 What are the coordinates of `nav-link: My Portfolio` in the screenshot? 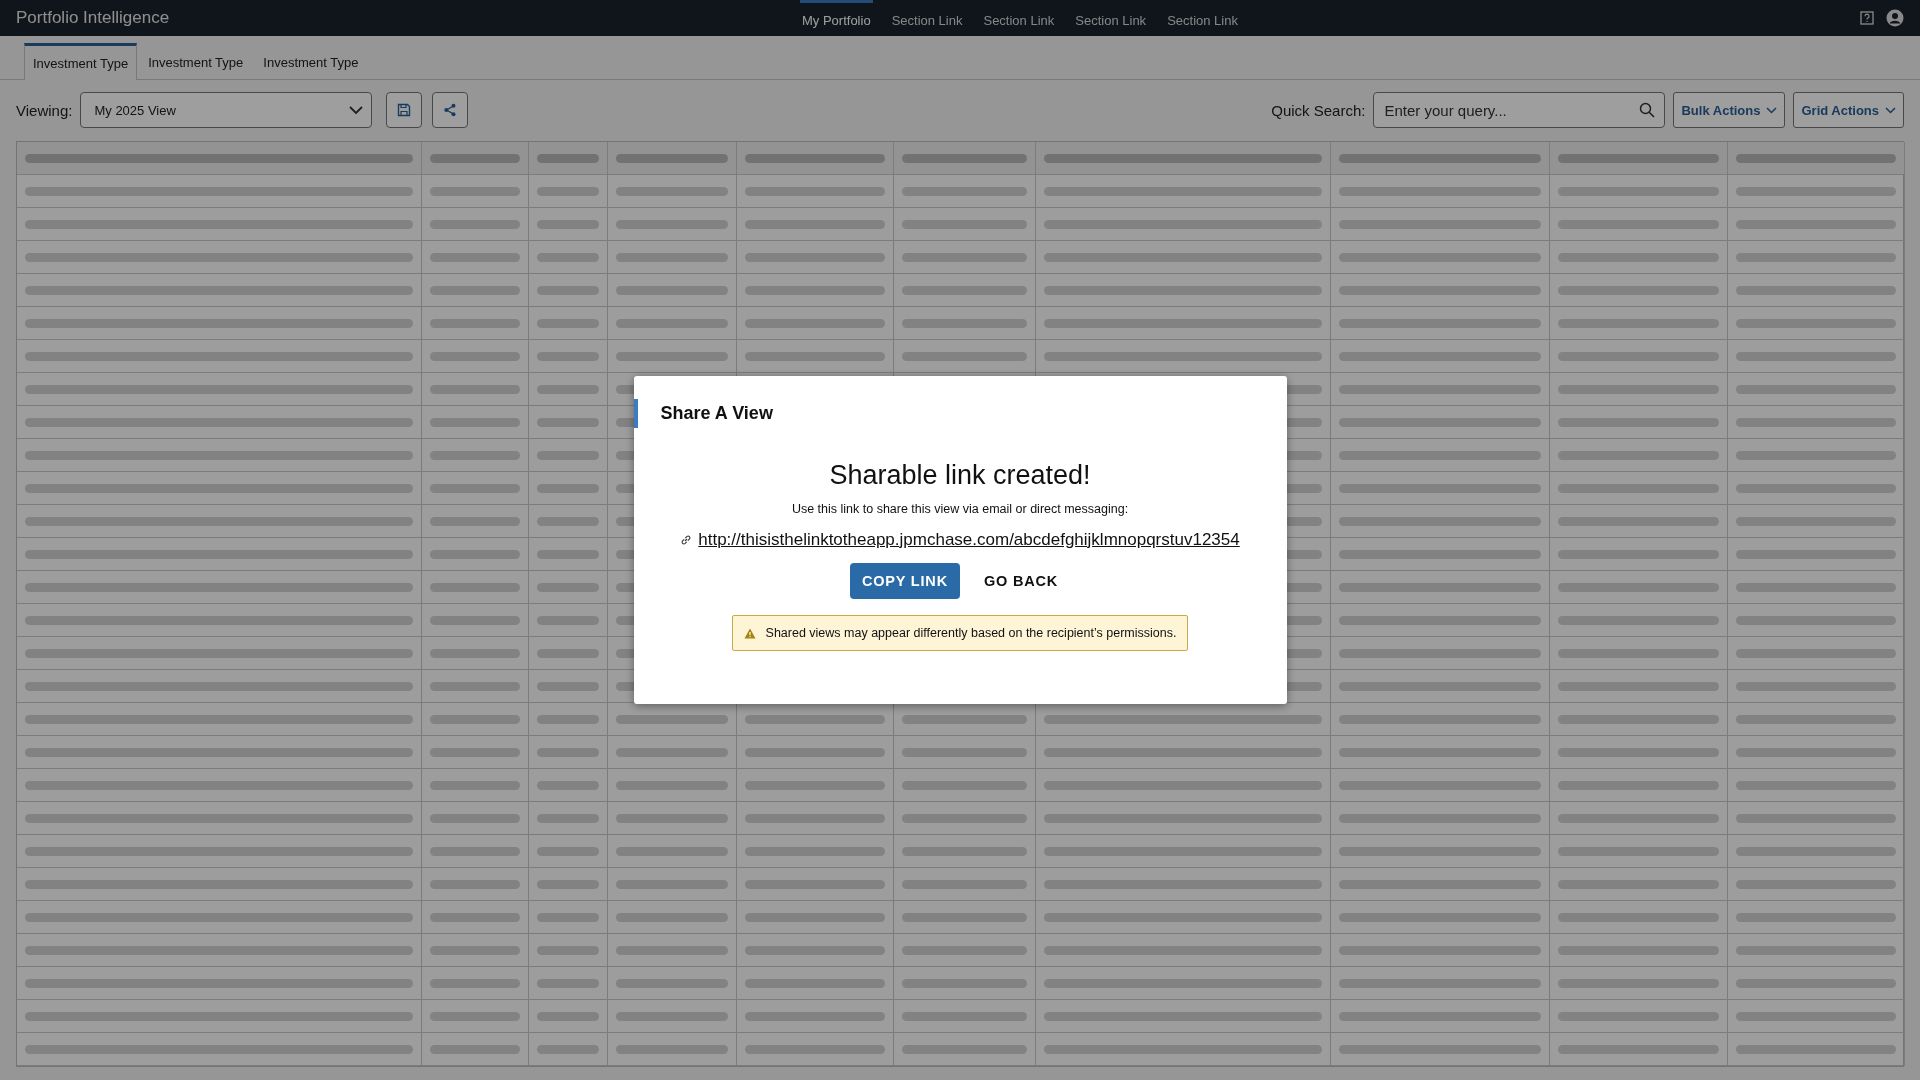 It's located at (836, 18).